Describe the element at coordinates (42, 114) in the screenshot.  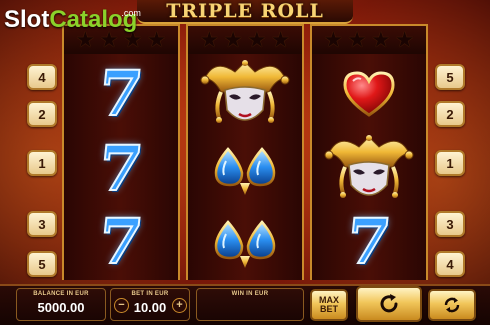
I see `payline-marker-left: 2` at that location.